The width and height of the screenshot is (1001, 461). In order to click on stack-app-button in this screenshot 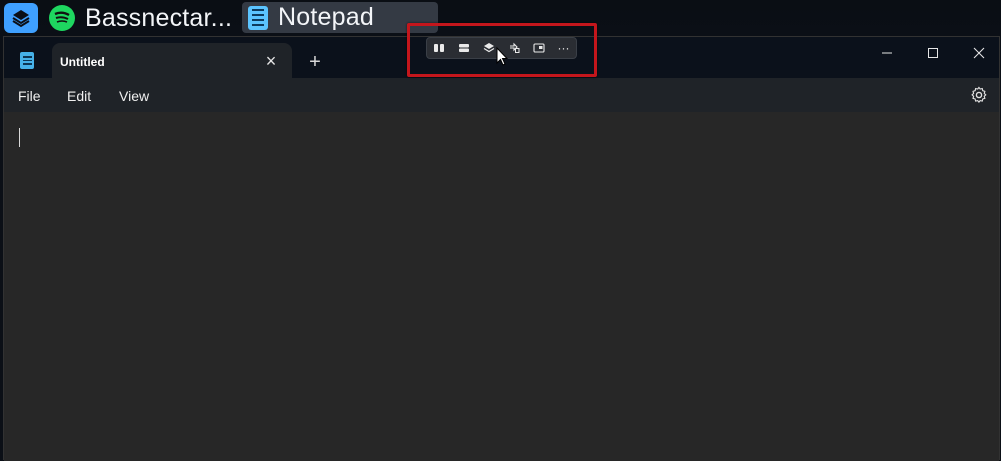, I will do `click(21, 18)`.